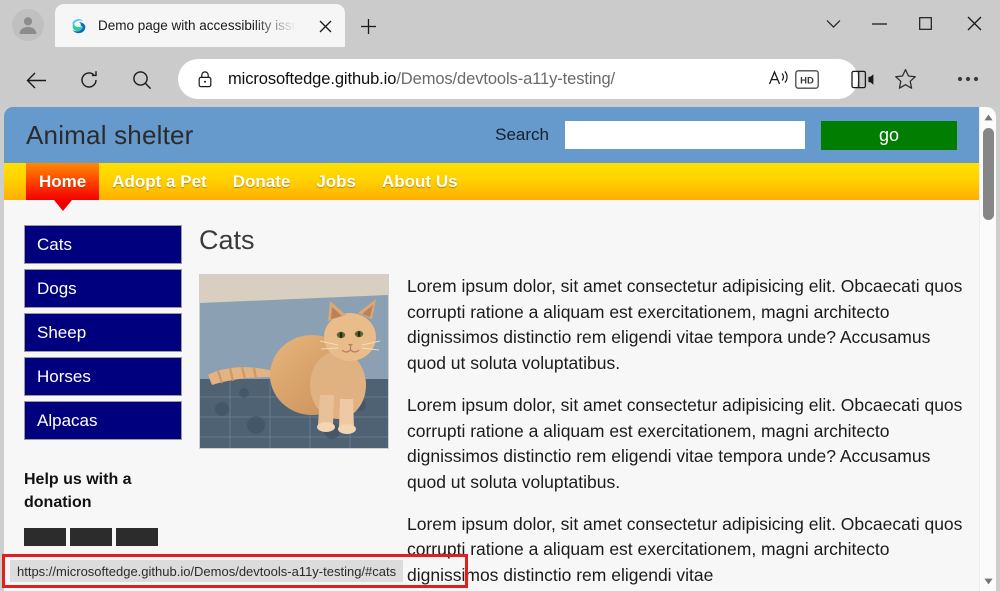  Describe the element at coordinates (988, 174) in the screenshot. I see `scrollbar-thumb` at that location.